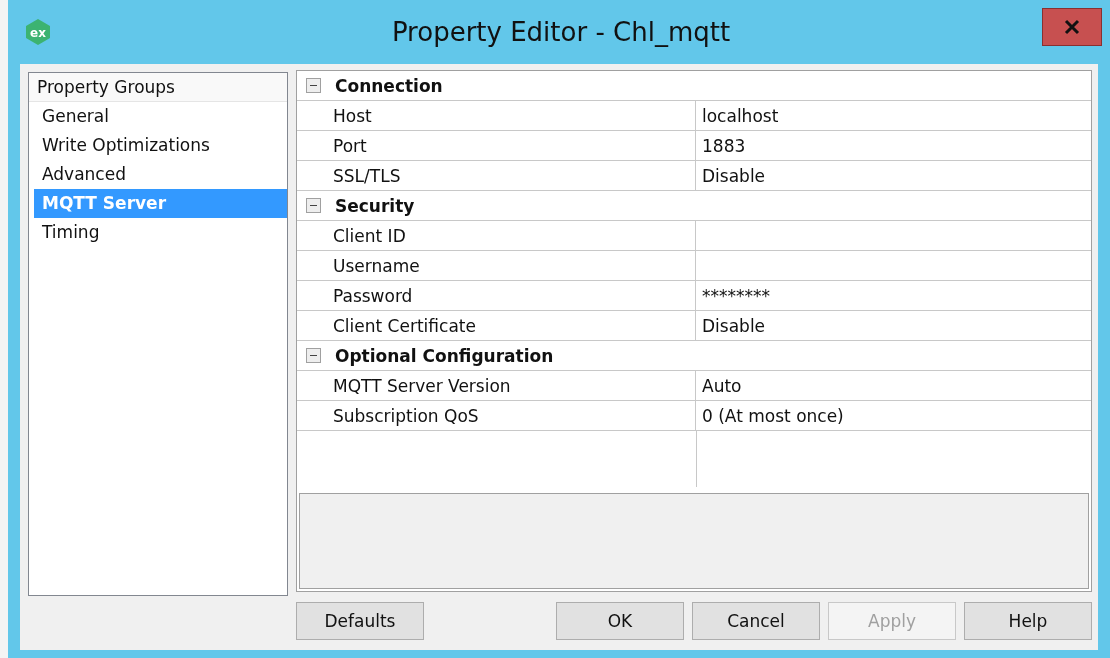 The height and width of the screenshot is (658, 1110). Describe the element at coordinates (496, 415) in the screenshot. I see `property-name: Subscription QoS` at that location.